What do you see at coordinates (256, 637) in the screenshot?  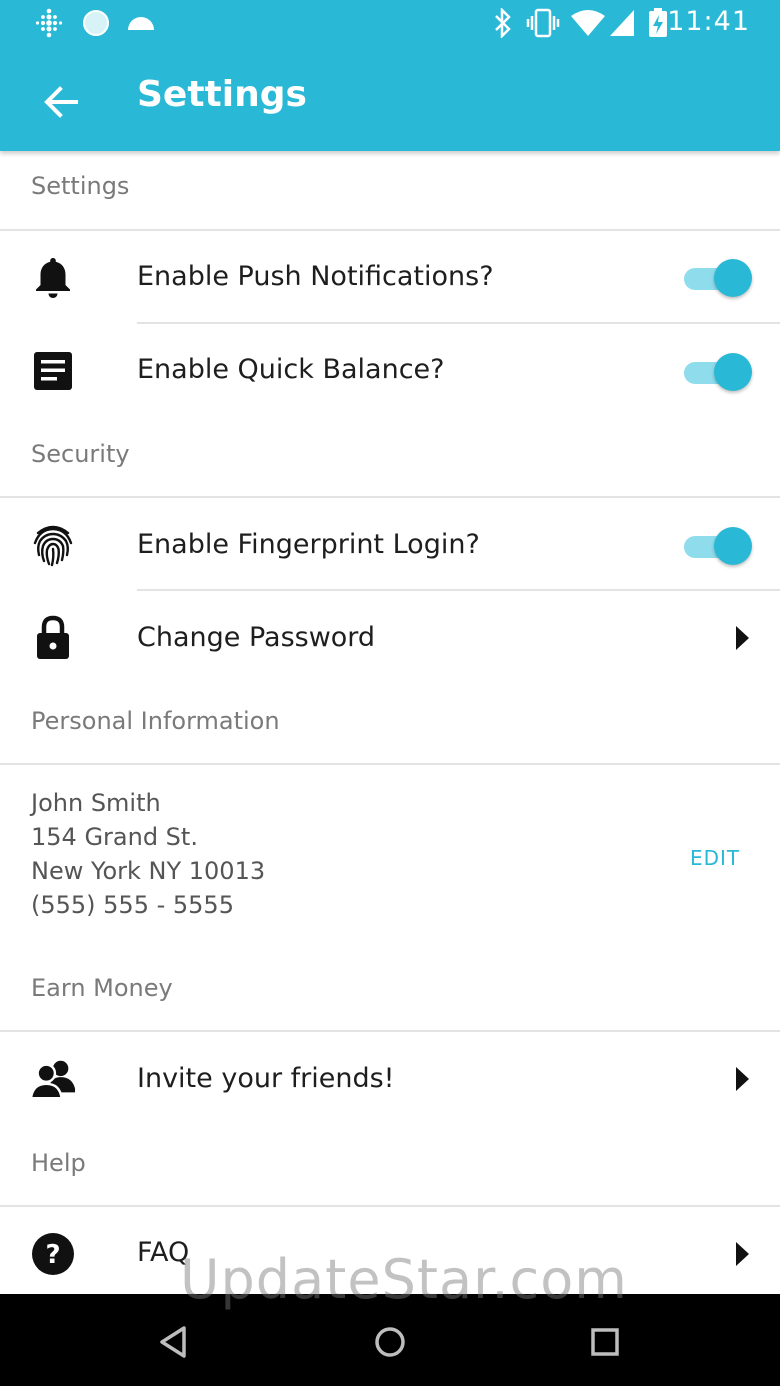 I see `change-password-label: Change Password` at bounding box center [256, 637].